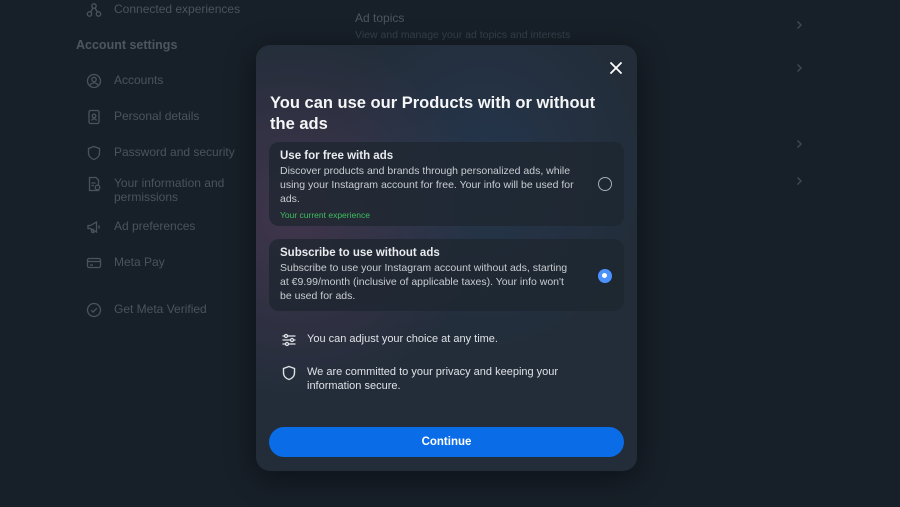  What do you see at coordinates (446, 442) in the screenshot?
I see `continue-button: Continue` at bounding box center [446, 442].